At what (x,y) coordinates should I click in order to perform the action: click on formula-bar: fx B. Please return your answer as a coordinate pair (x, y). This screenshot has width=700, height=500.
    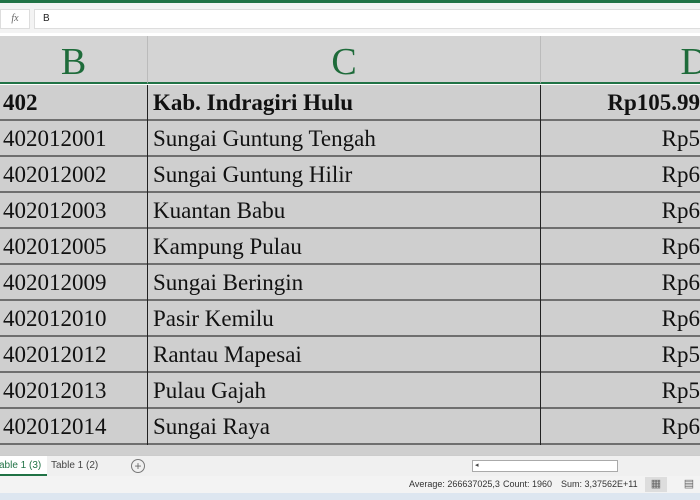
    Looking at the image, I should click on (350, 18).